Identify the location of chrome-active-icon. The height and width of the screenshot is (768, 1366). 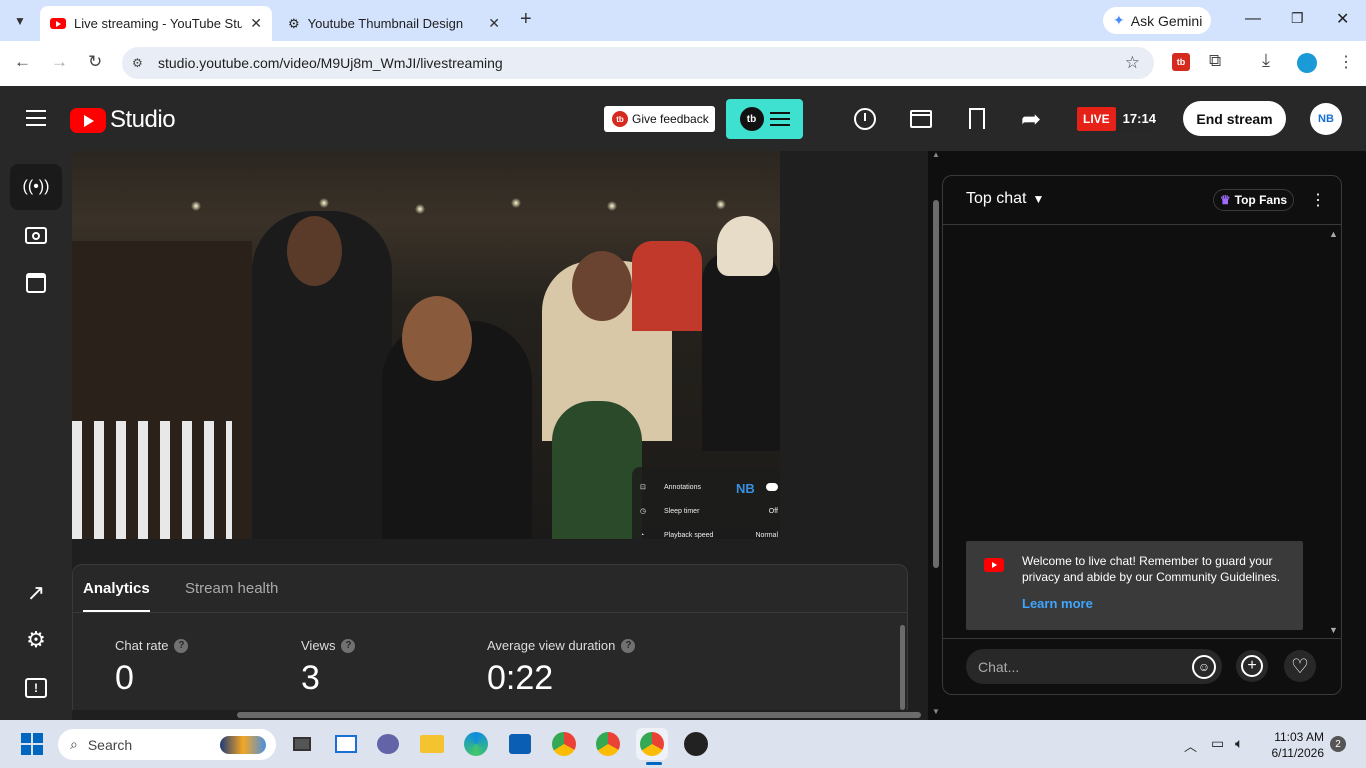
(652, 744).